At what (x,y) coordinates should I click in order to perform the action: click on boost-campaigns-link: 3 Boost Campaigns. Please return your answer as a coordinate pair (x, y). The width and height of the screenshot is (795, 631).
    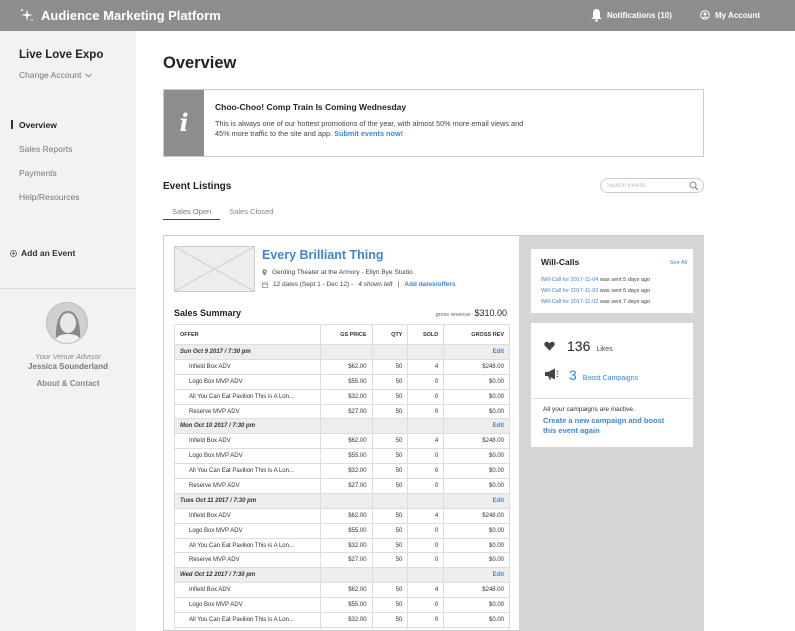
    Looking at the image, I should click on (591, 375).